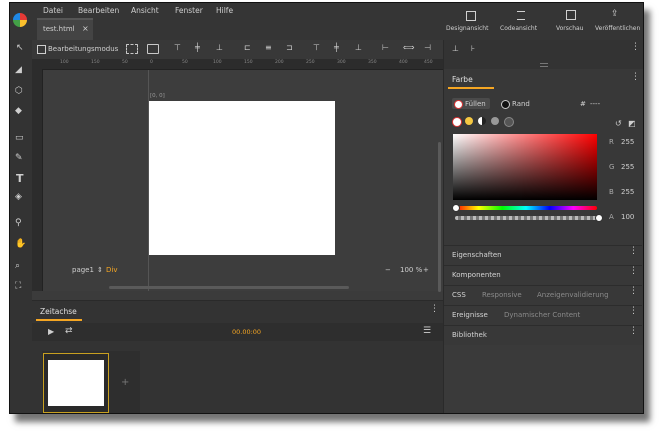 The width and height of the screenshot is (671, 436). I want to click on css-menu-icon: ⋮, so click(633, 291).